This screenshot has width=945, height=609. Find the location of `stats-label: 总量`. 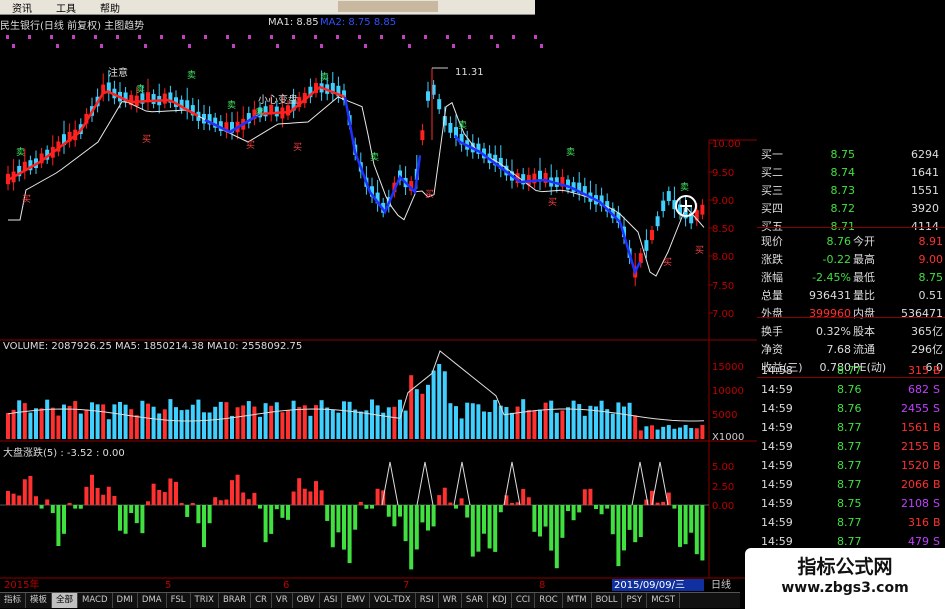

stats-label: 总量 is located at coordinates (772, 295).